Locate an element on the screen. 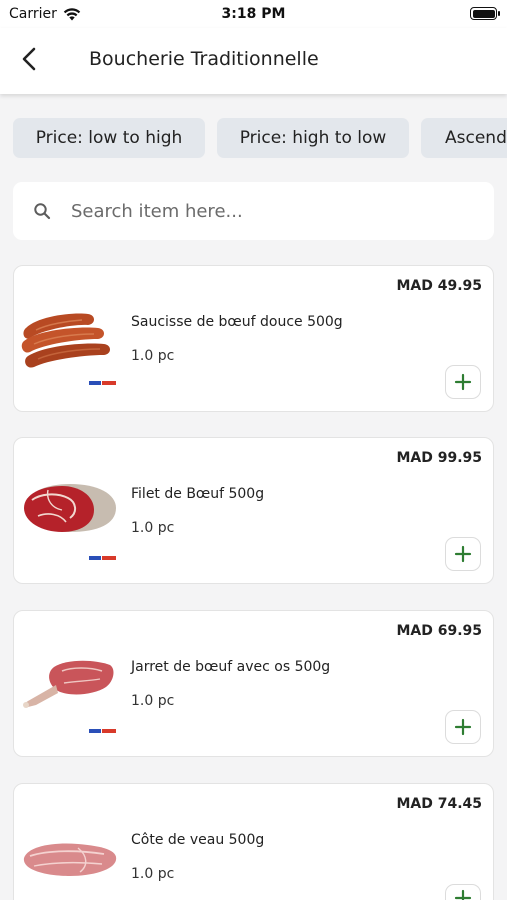 This screenshot has height=900, width=507. product-image-veal-chop is located at coordinates (70, 859).